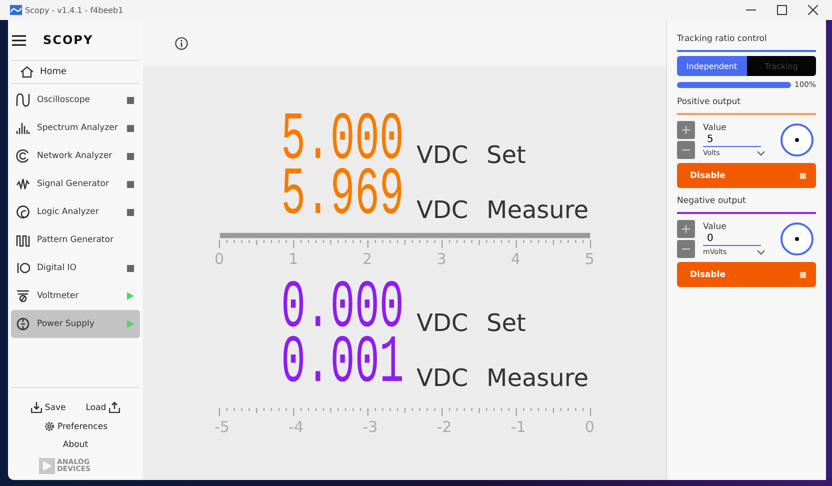 The width and height of the screenshot is (832, 486). What do you see at coordinates (441, 259) in the screenshot?
I see `tick-label: 3` at bounding box center [441, 259].